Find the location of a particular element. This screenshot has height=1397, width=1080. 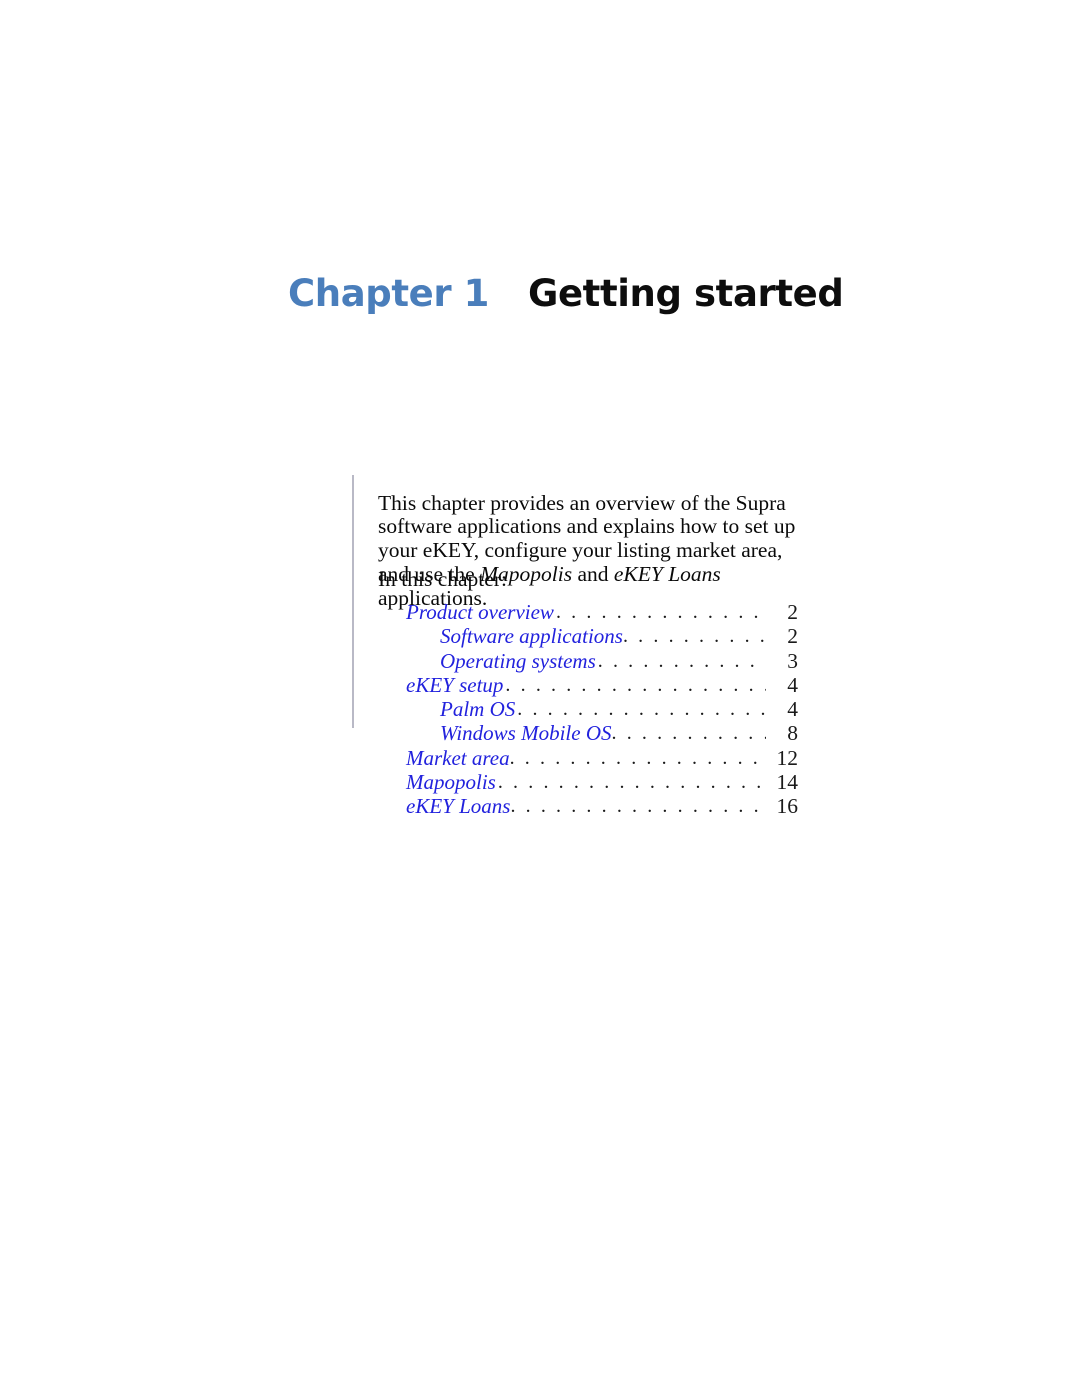

change-bar-rule is located at coordinates (353, 601).